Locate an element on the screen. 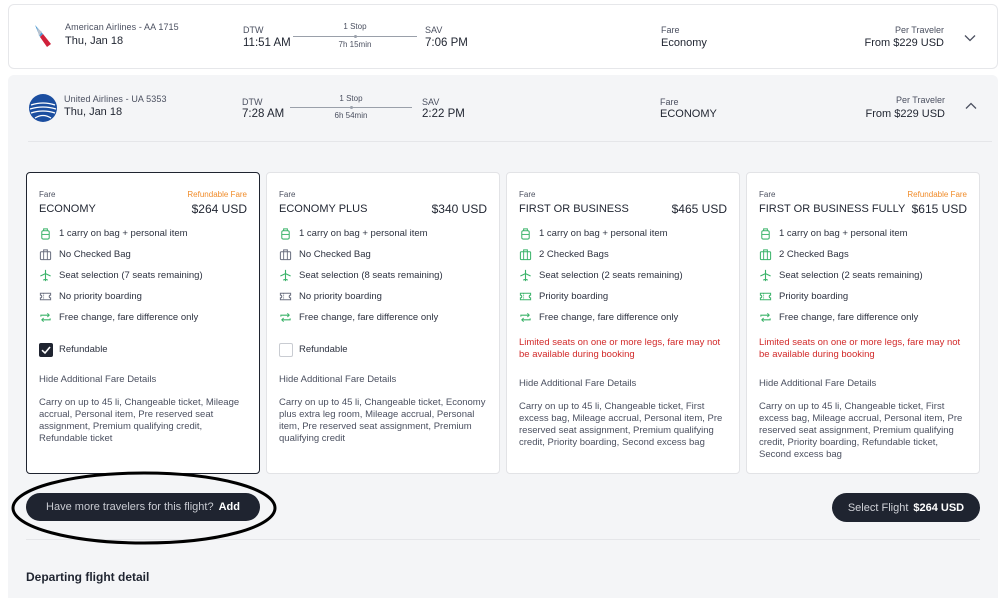 Image resolution: width=1002 pixels, height=598 pixels. divider is located at coordinates (510, 141).